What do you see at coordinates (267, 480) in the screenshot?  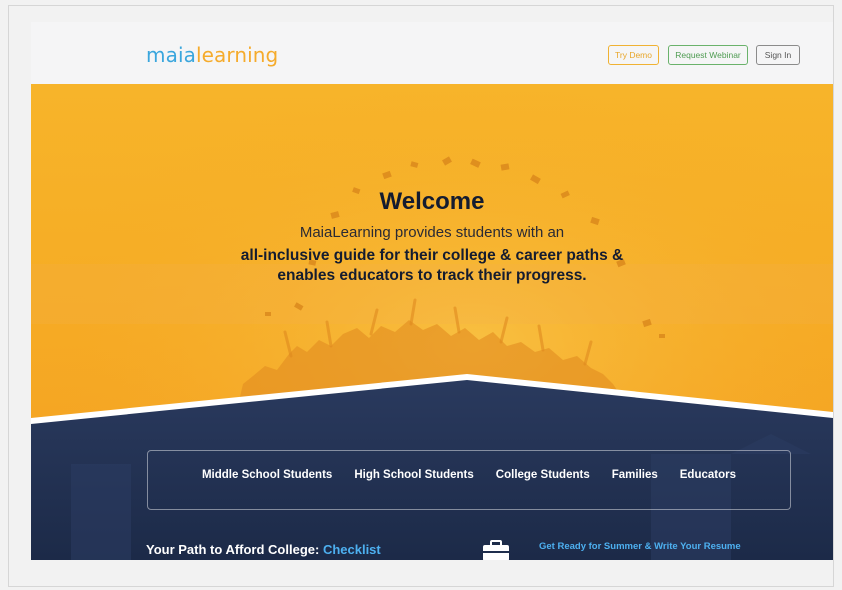 I see `audience-middle-school-link: Middle School Students` at bounding box center [267, 480].